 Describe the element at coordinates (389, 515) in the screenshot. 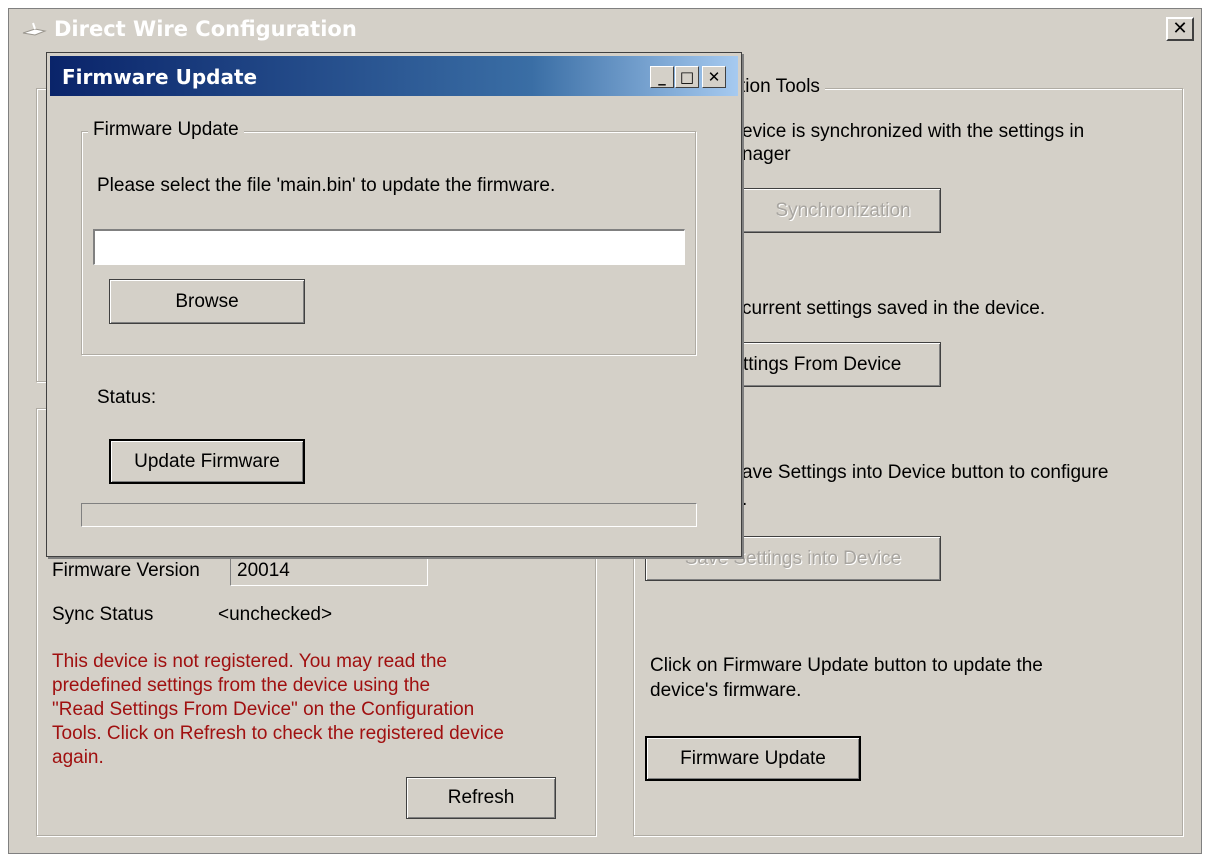

I see `firmware-progress-bar` at that location.